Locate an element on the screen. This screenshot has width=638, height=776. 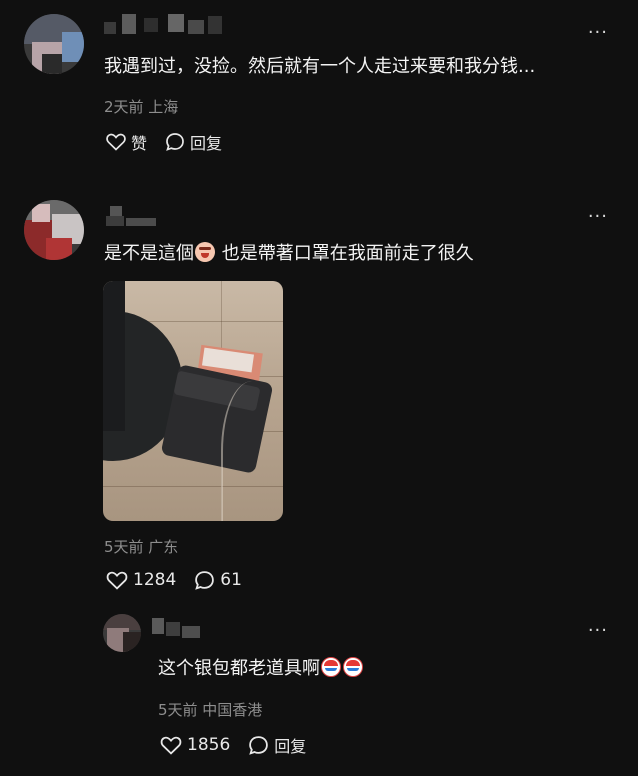
comment-text-part: 也是帶著口罩在我面前走了很久 is located at coordinates (347, 253).